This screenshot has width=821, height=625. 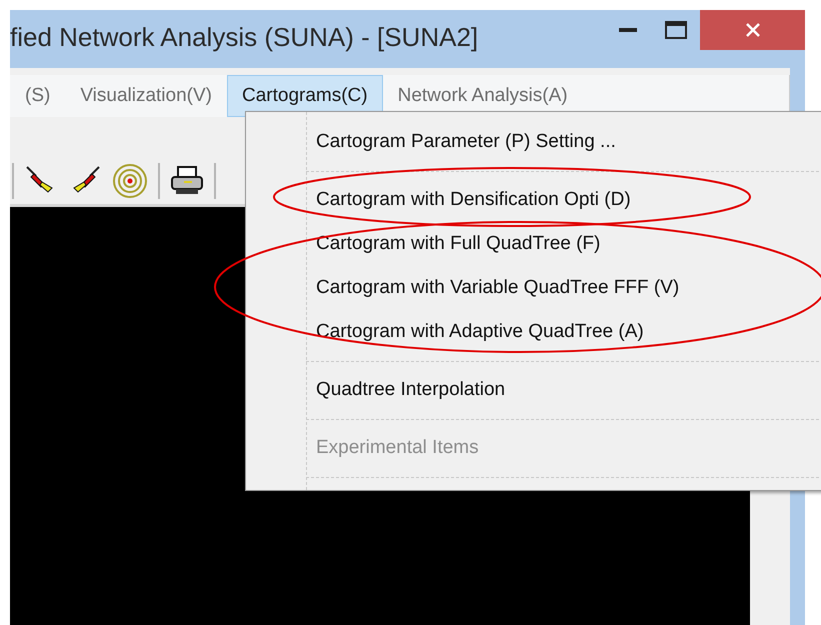 I want to click on menu-option: Cartogram with Full QuadTree (F), so click(x=503, y=244).